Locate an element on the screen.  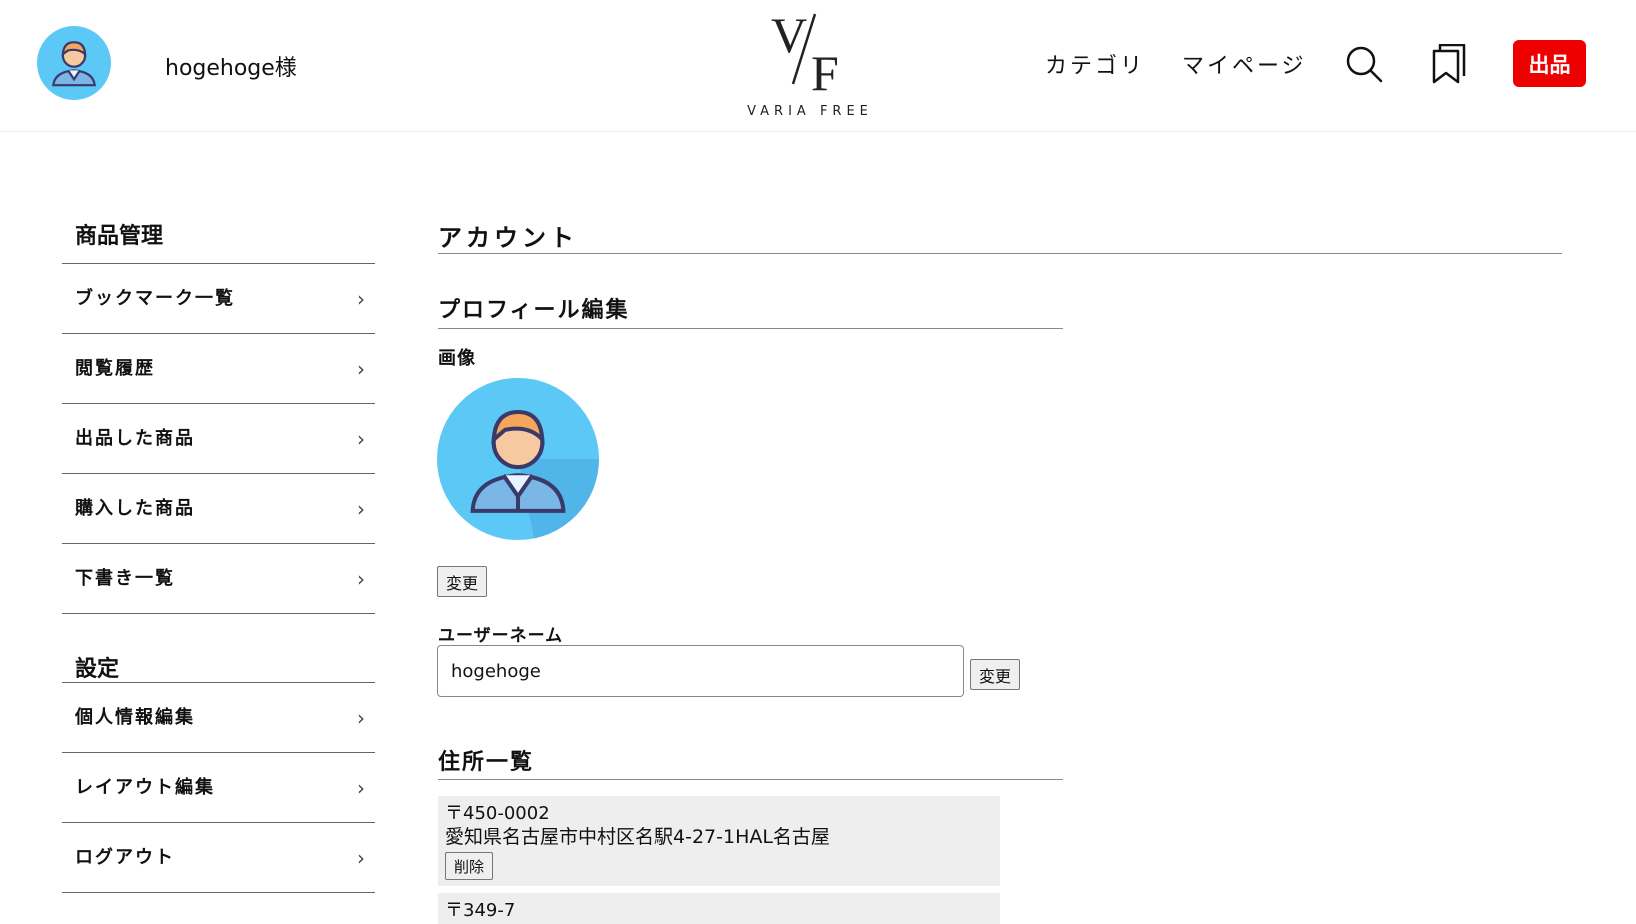
address-zip: 〒349-7 is located at coordinates (480, 910).